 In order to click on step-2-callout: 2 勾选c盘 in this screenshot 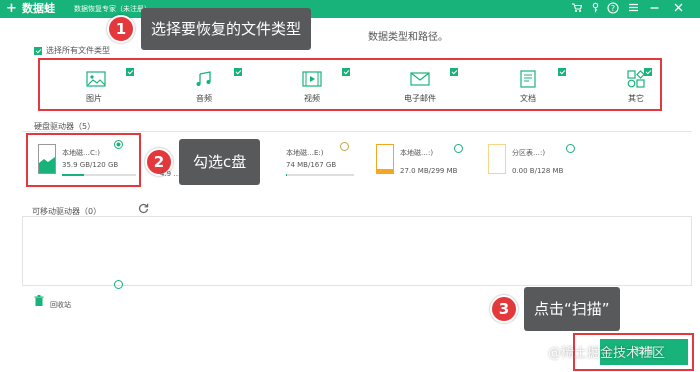, I will do `click(203, 162)`.